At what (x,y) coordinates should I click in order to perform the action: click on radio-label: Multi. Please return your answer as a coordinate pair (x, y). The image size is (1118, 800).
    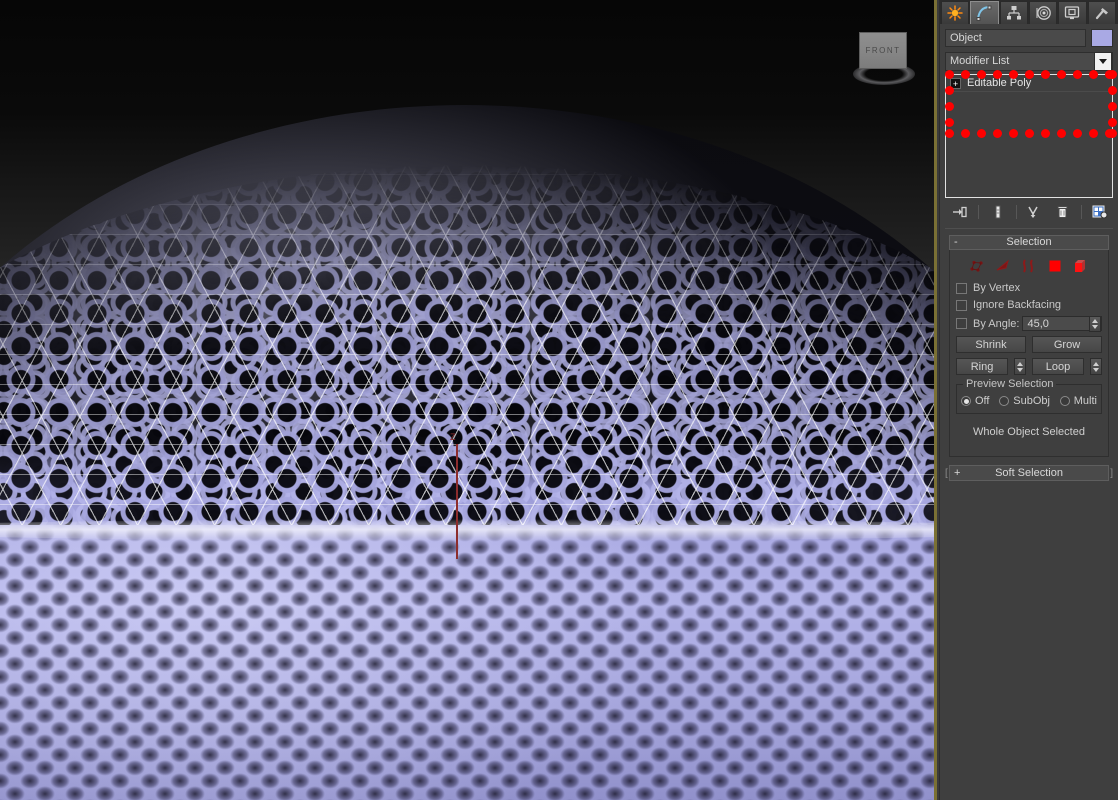
    Looking at the image, I should click on (1085, 401).